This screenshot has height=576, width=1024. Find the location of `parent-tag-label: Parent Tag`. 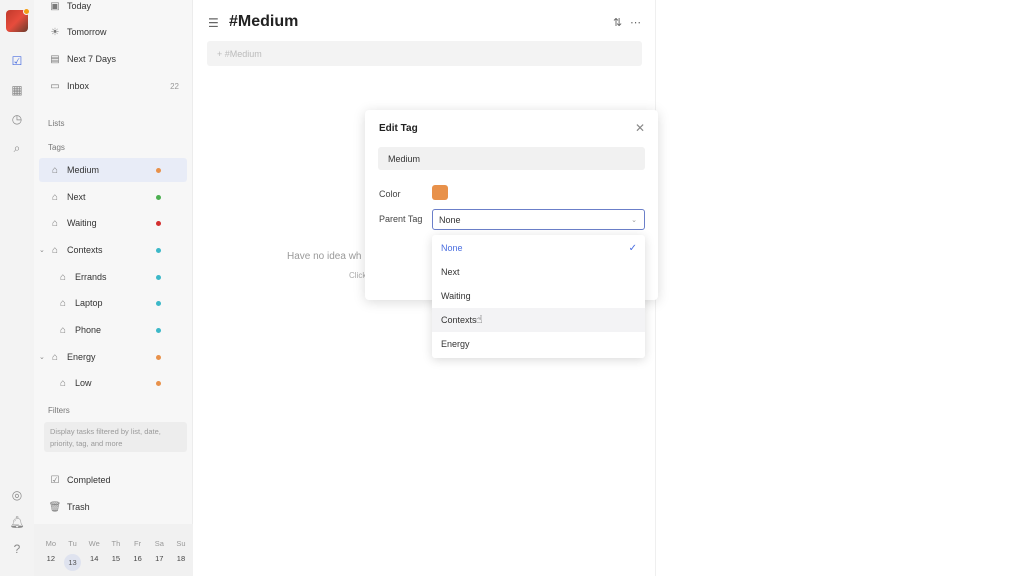

parent-tag-label: Parent Tag is located at coordinates (401, 219).